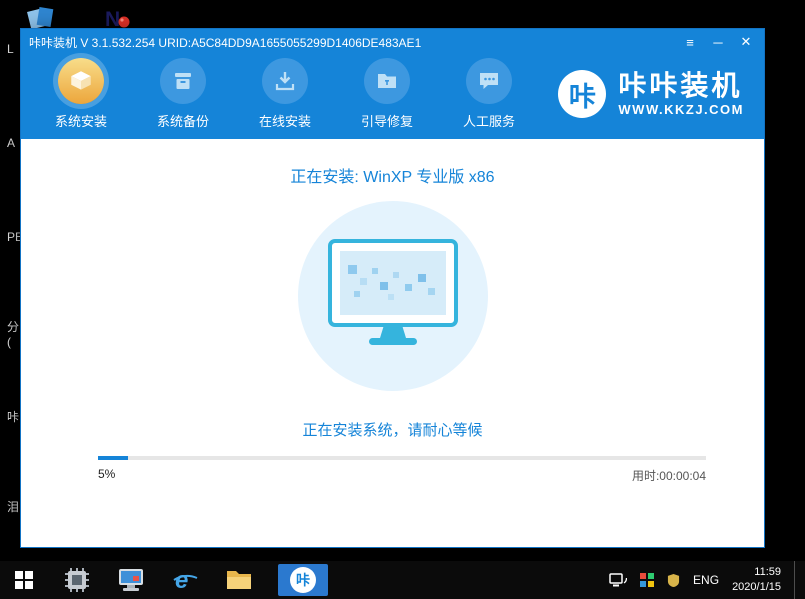 The image size is (805, 599). What do you see at coordinates (402, 470) in the screenshot?
I see `progress-area: 5% 用时:00:00:04` at bounding box center [402, 470].